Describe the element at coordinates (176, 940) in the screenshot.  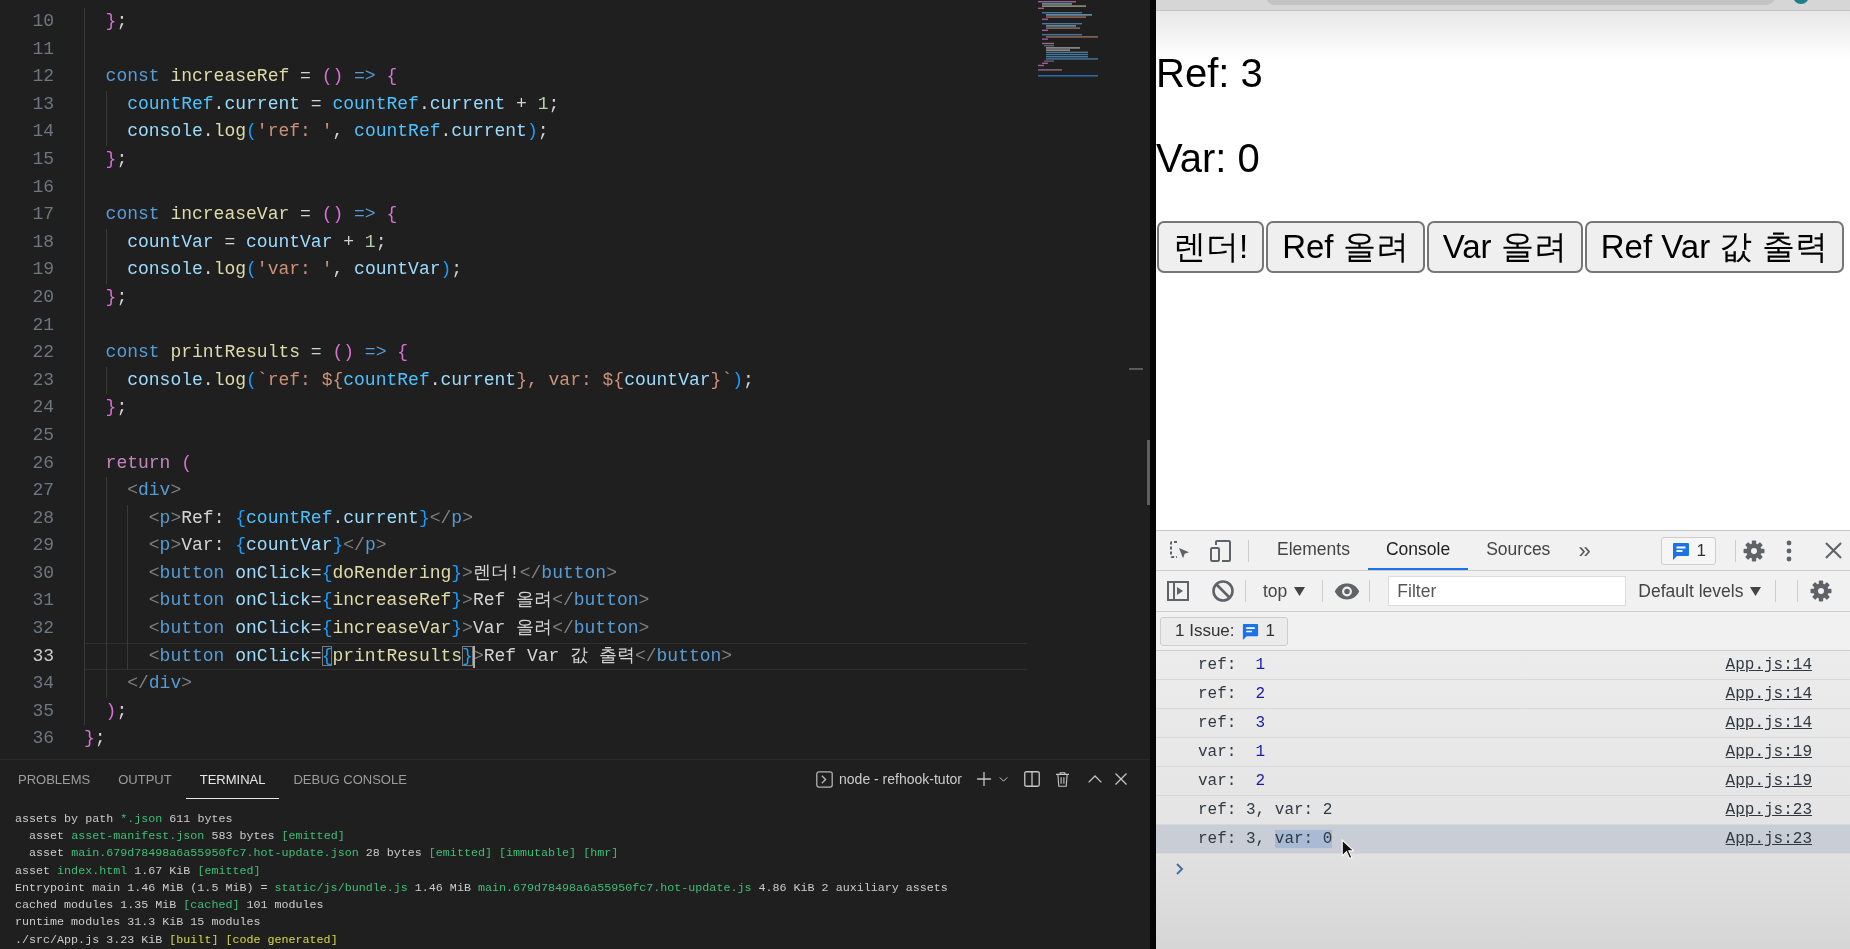
I see `terminal-line: ./src/App.js 3.23 KiB [built] [code generated]` at that location.